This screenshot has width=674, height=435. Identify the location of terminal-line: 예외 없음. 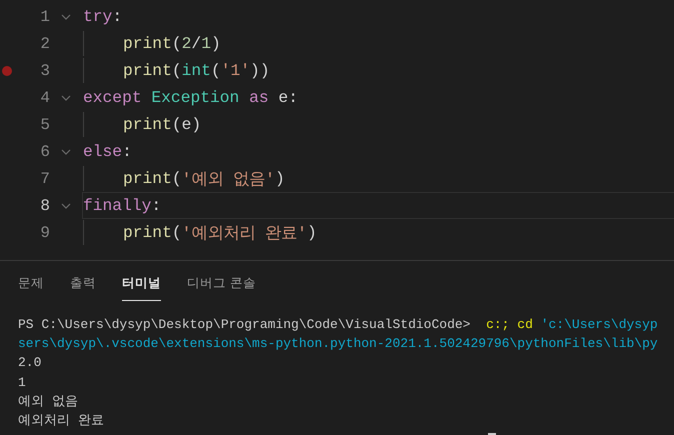
(48, 401).